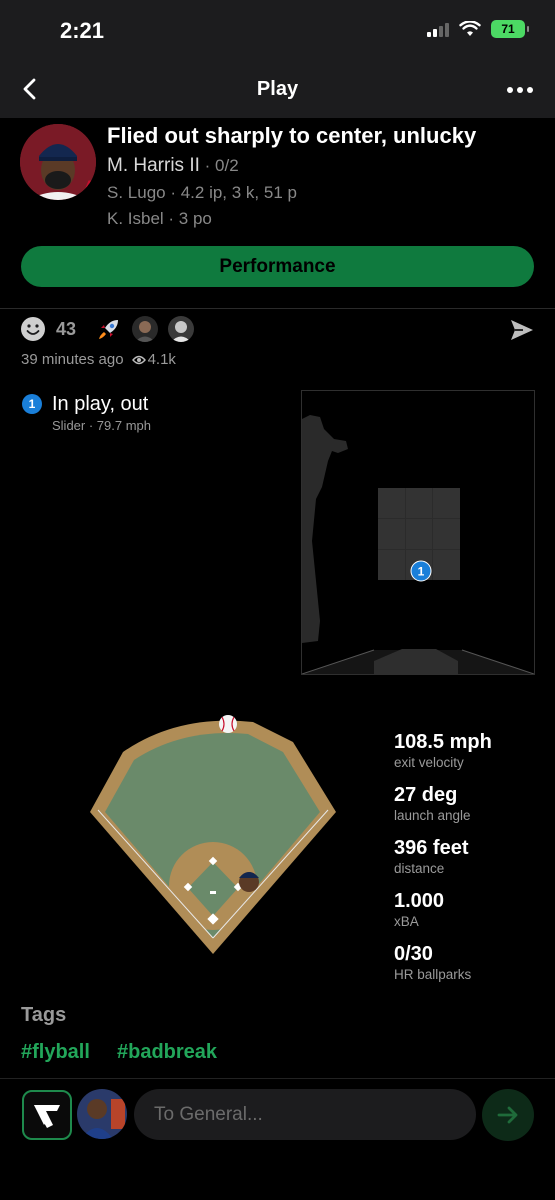  What do you see at coordinates (66, 328) in the screenshot?
I see `reaction-count: 43` at bounding box center [66, 328].